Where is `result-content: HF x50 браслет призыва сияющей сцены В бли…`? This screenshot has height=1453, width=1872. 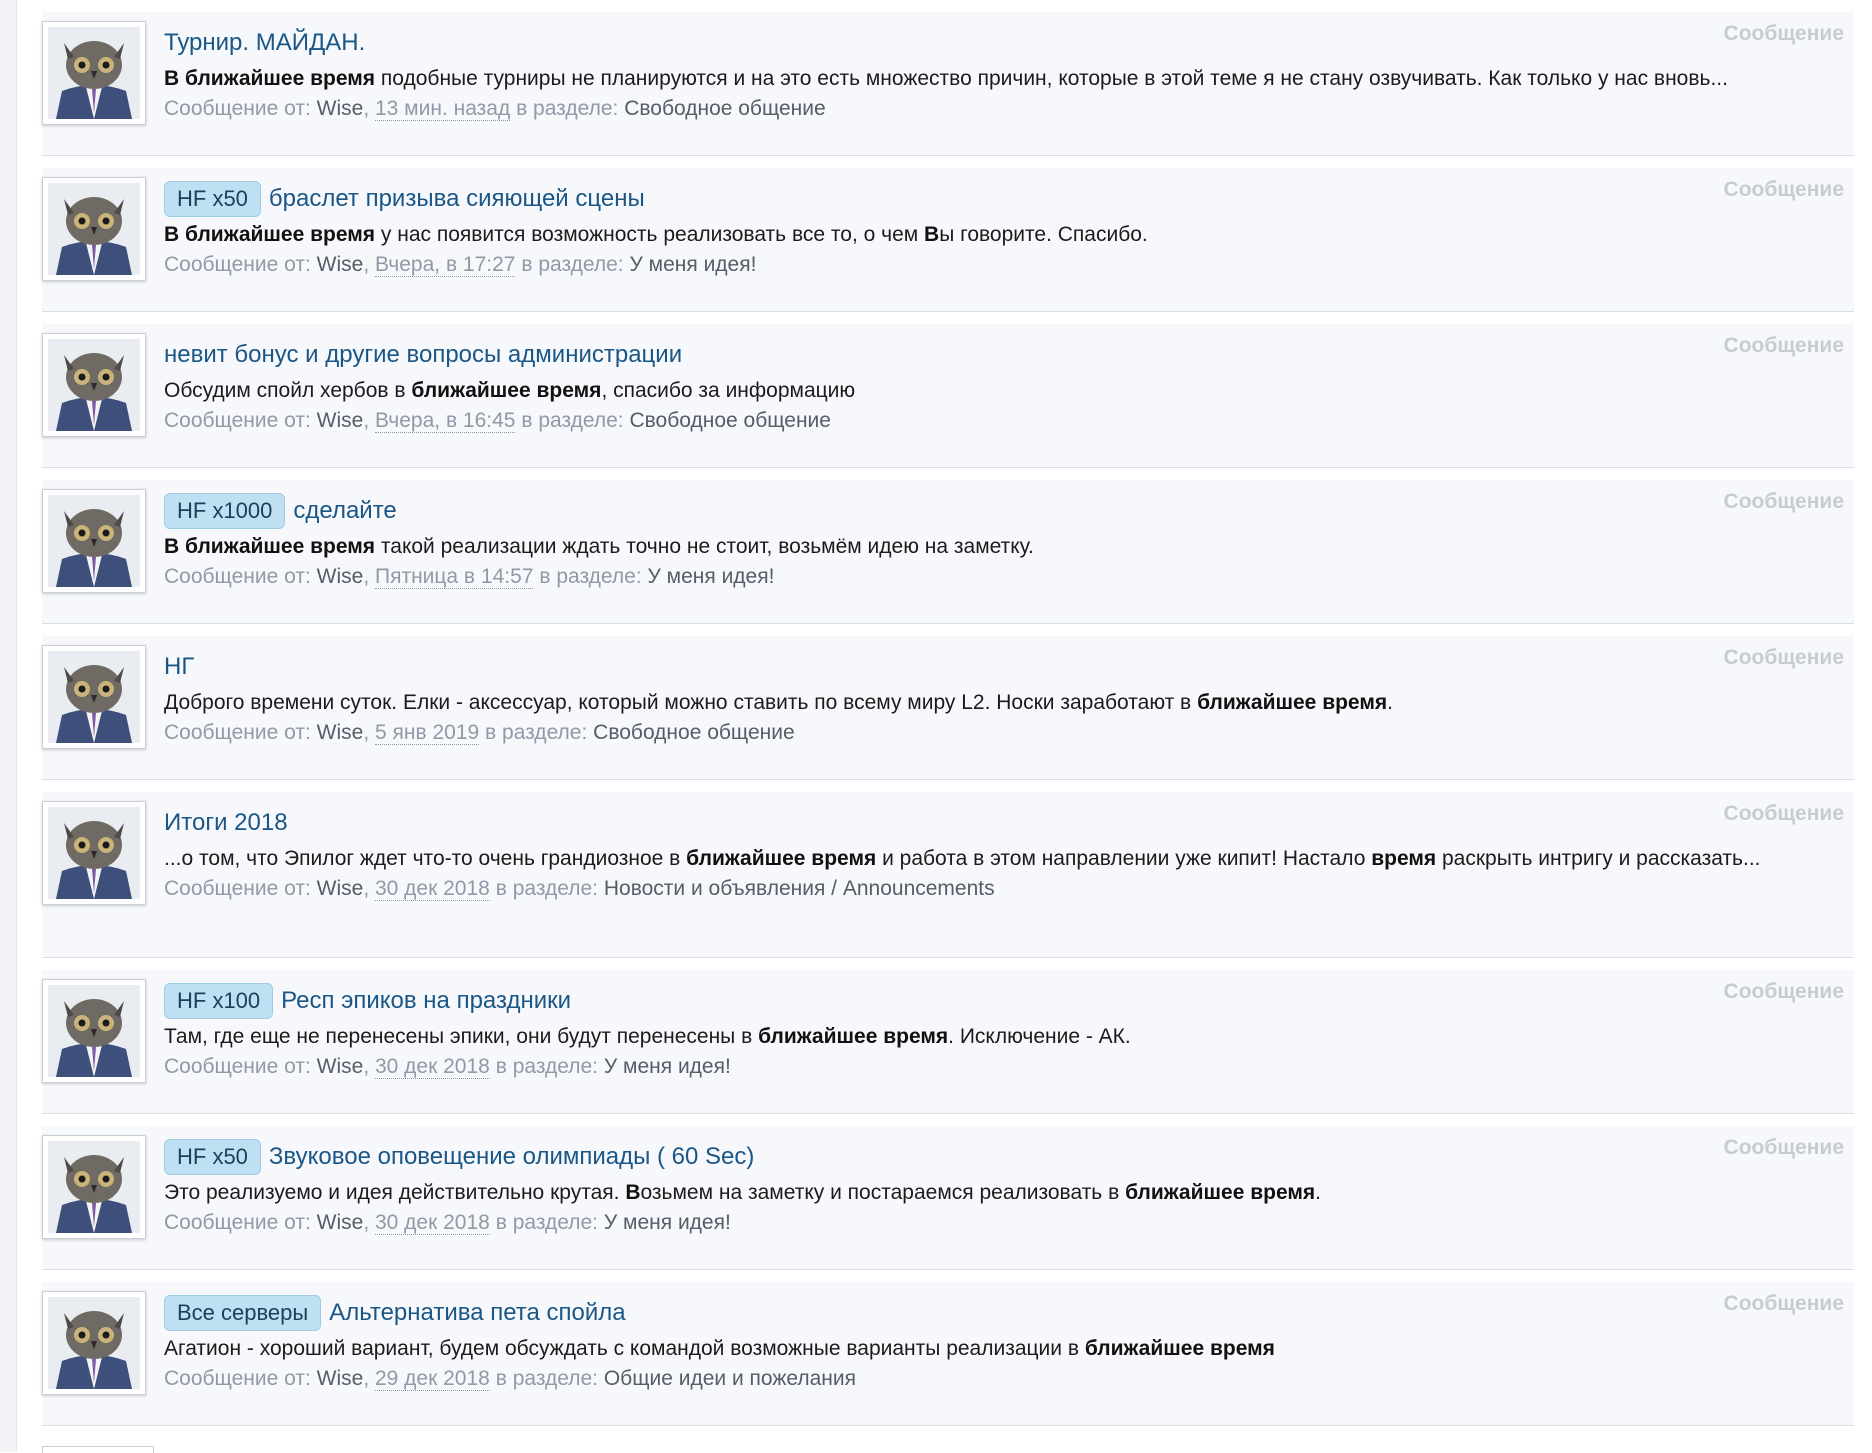
result-content: HF x50 браслет призыва сияющей сцены В бли… is located at coordinates (999, 230).